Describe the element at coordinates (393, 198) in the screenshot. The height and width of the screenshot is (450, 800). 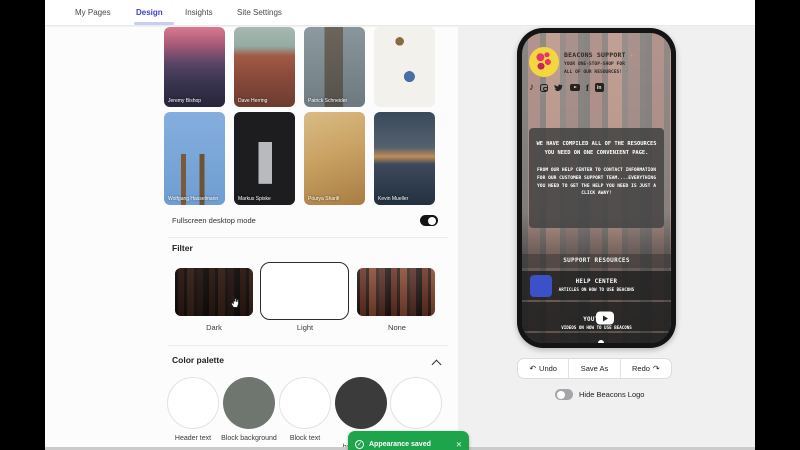
I see `photographer-credit: Kevin Mueller` at that location.